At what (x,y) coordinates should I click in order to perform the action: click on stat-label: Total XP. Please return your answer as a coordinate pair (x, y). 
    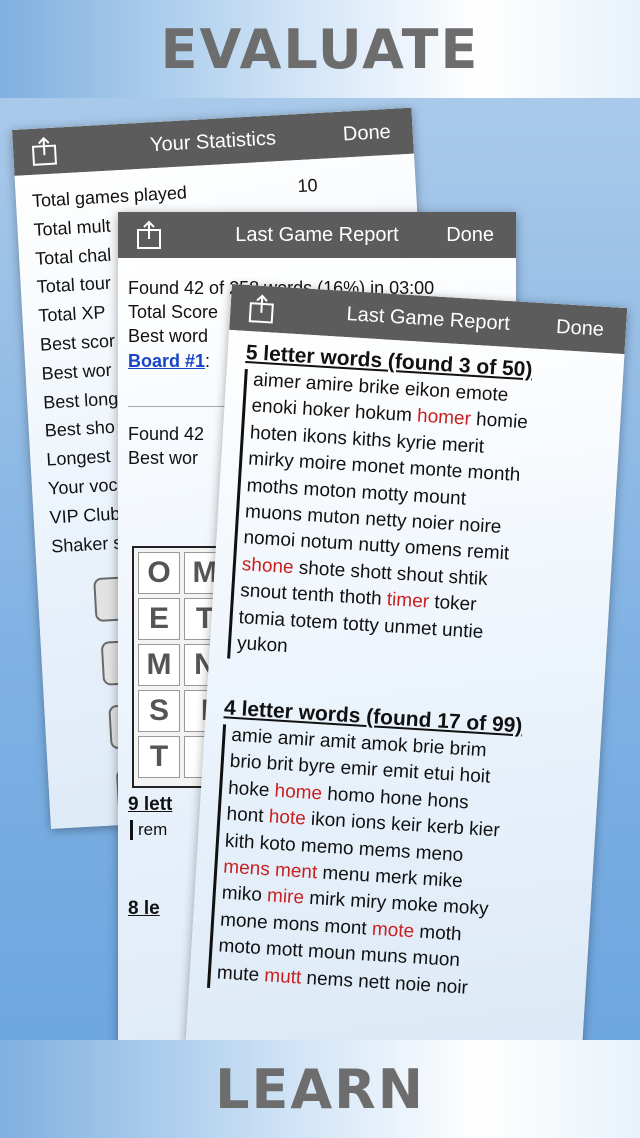
    Looking at the image, I should click on (71, 314).